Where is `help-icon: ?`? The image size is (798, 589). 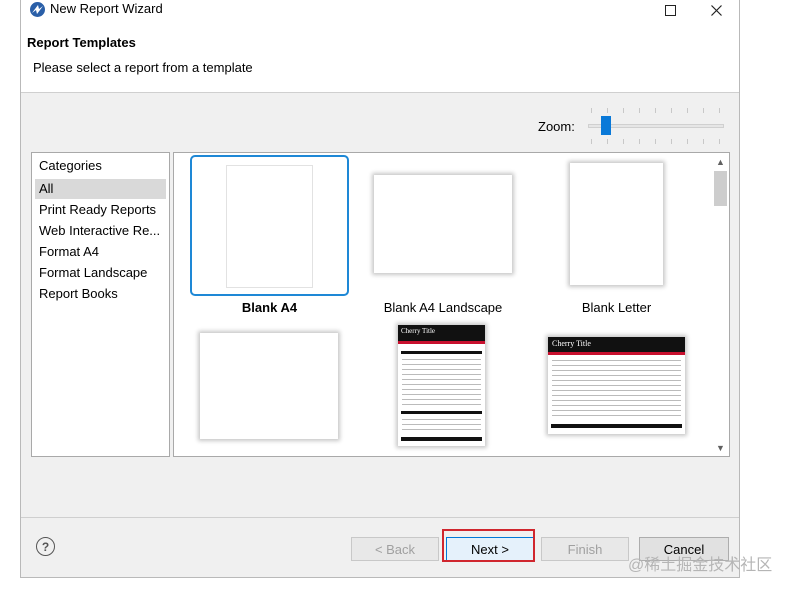 help-icon: ? is located at coordinates (45, 546).